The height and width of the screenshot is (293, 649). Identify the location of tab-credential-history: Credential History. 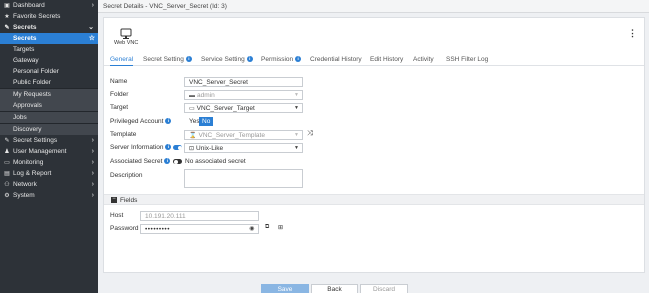
(336, 60).